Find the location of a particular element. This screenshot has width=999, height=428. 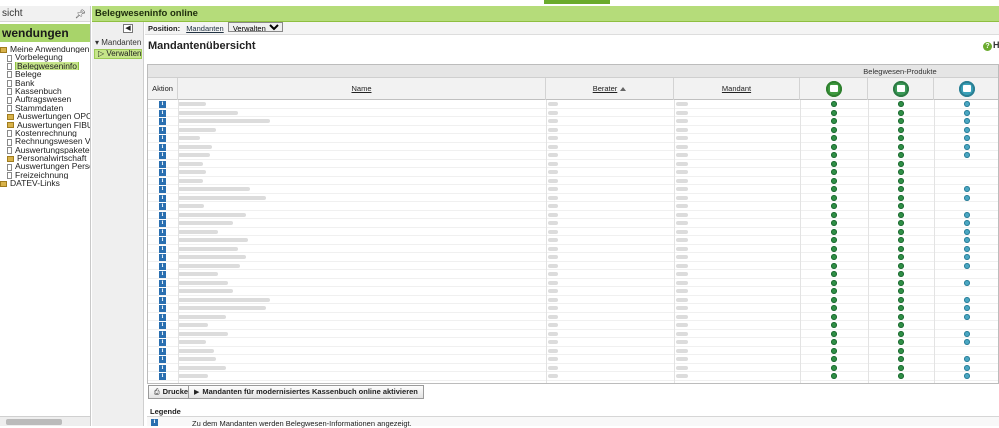

tree-item: Auswertungen FIBU is located at coordinates (45, 125).